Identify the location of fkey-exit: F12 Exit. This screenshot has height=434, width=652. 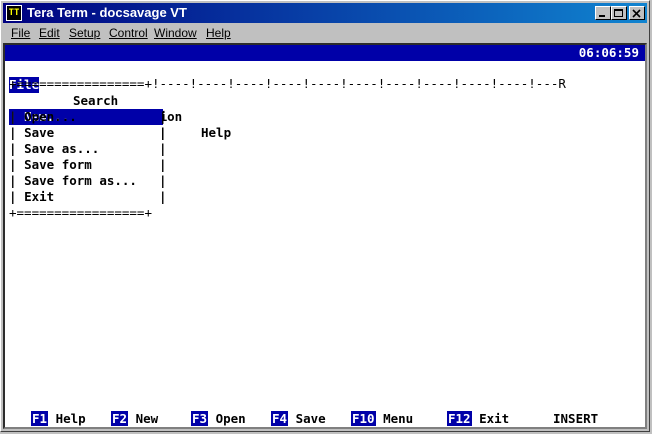
(478, 419).